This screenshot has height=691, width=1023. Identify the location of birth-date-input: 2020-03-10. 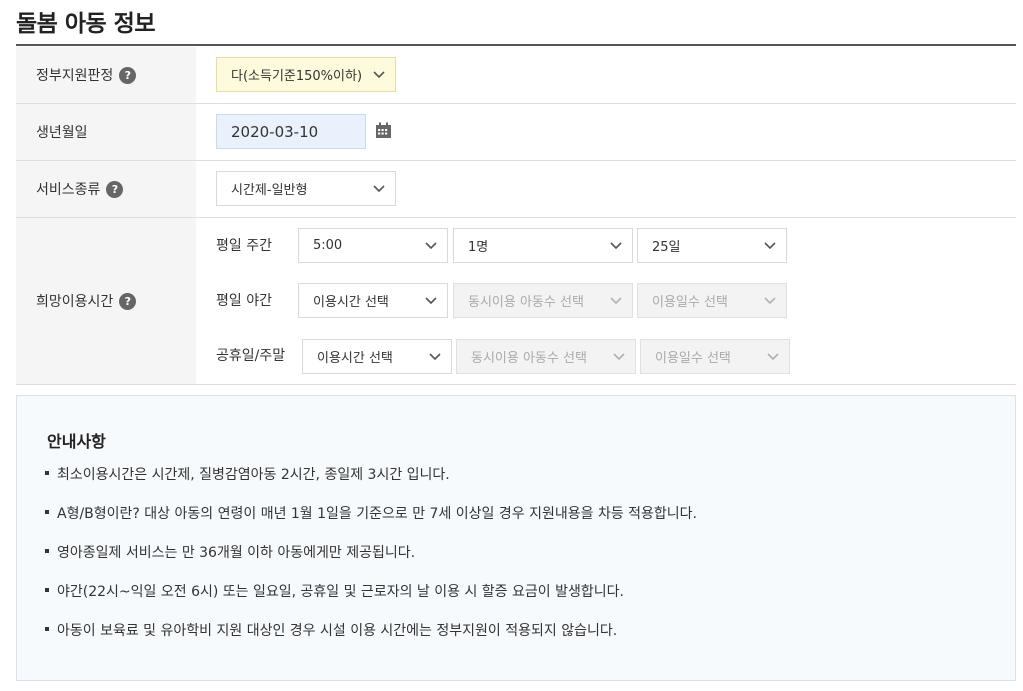
(291, 131).